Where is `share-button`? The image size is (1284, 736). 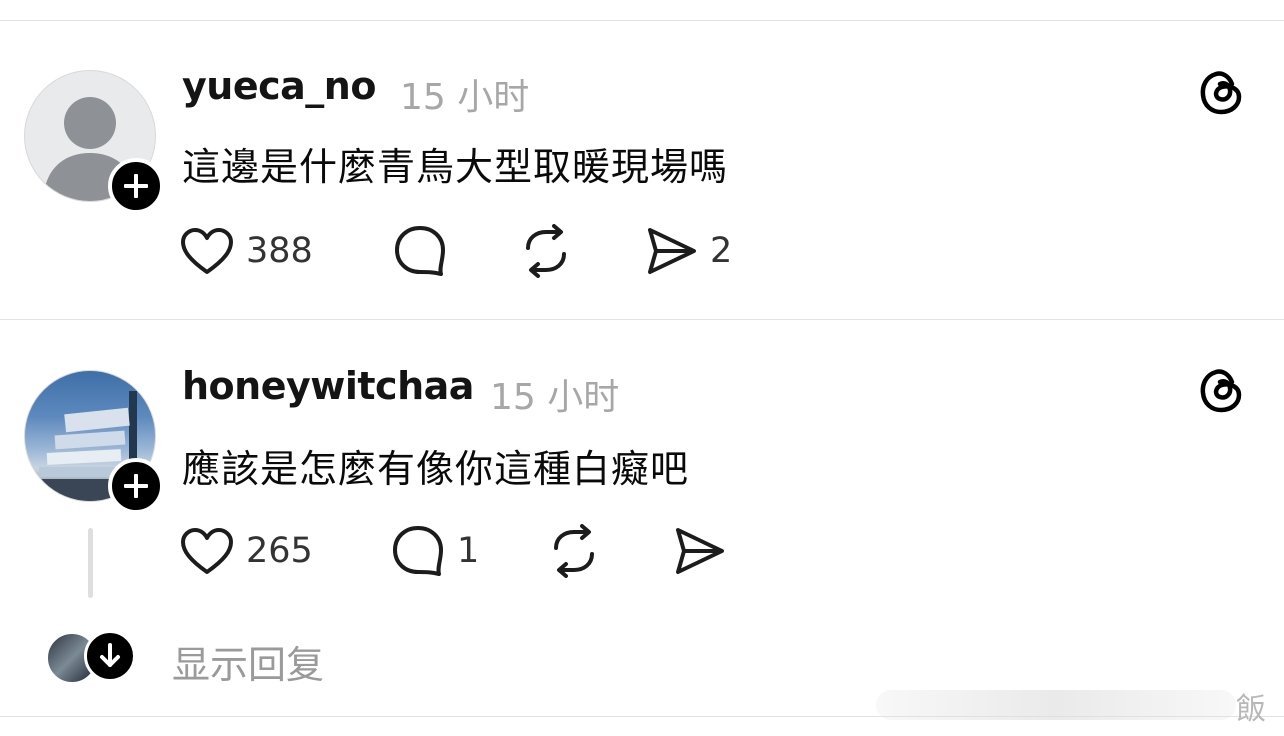 share-button is located at coordinates (700, 551).